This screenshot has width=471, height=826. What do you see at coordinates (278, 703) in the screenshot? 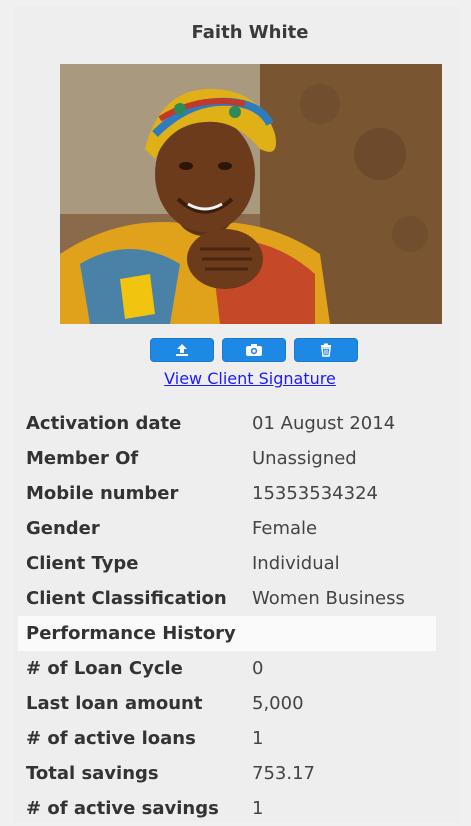
I see `performance-value: 5,000` at bounding box center [278, 703].